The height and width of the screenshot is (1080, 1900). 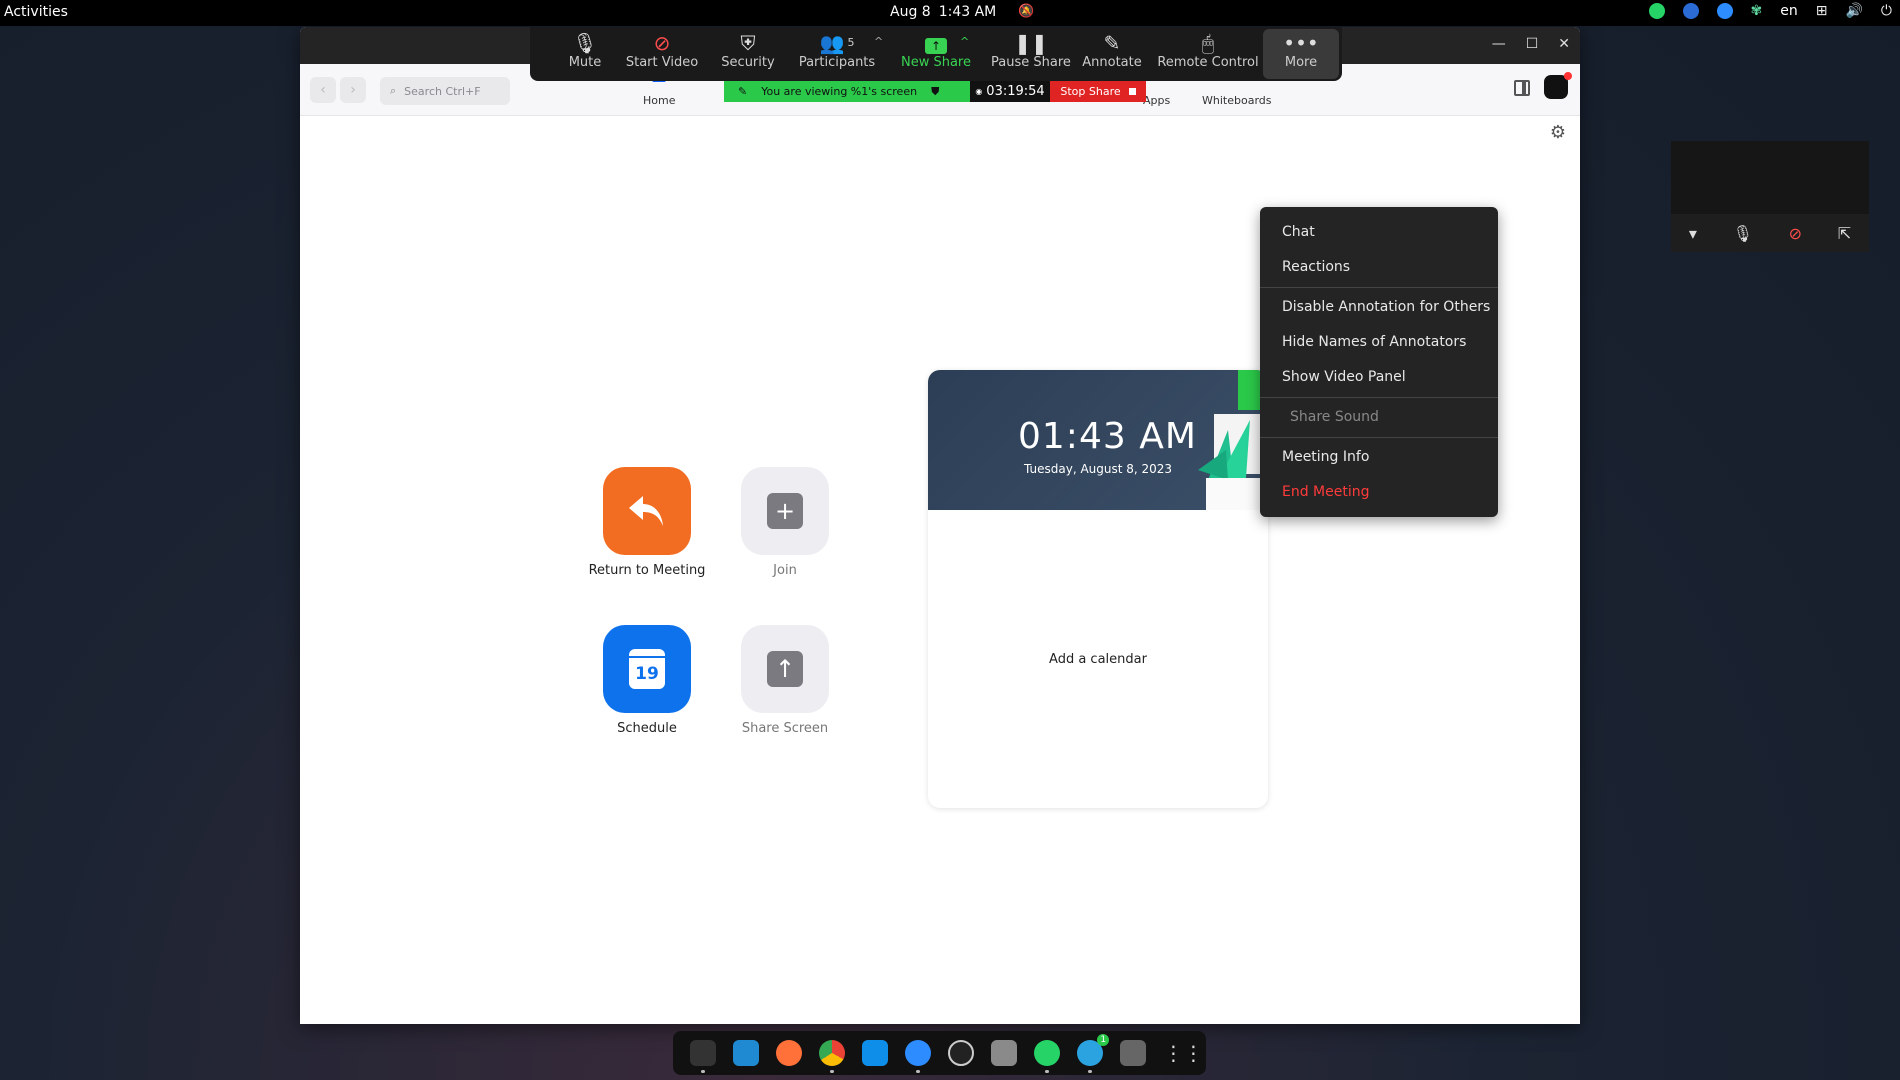 I want to click on mouse-icon: 🖱, so click(x=1208, y=43).